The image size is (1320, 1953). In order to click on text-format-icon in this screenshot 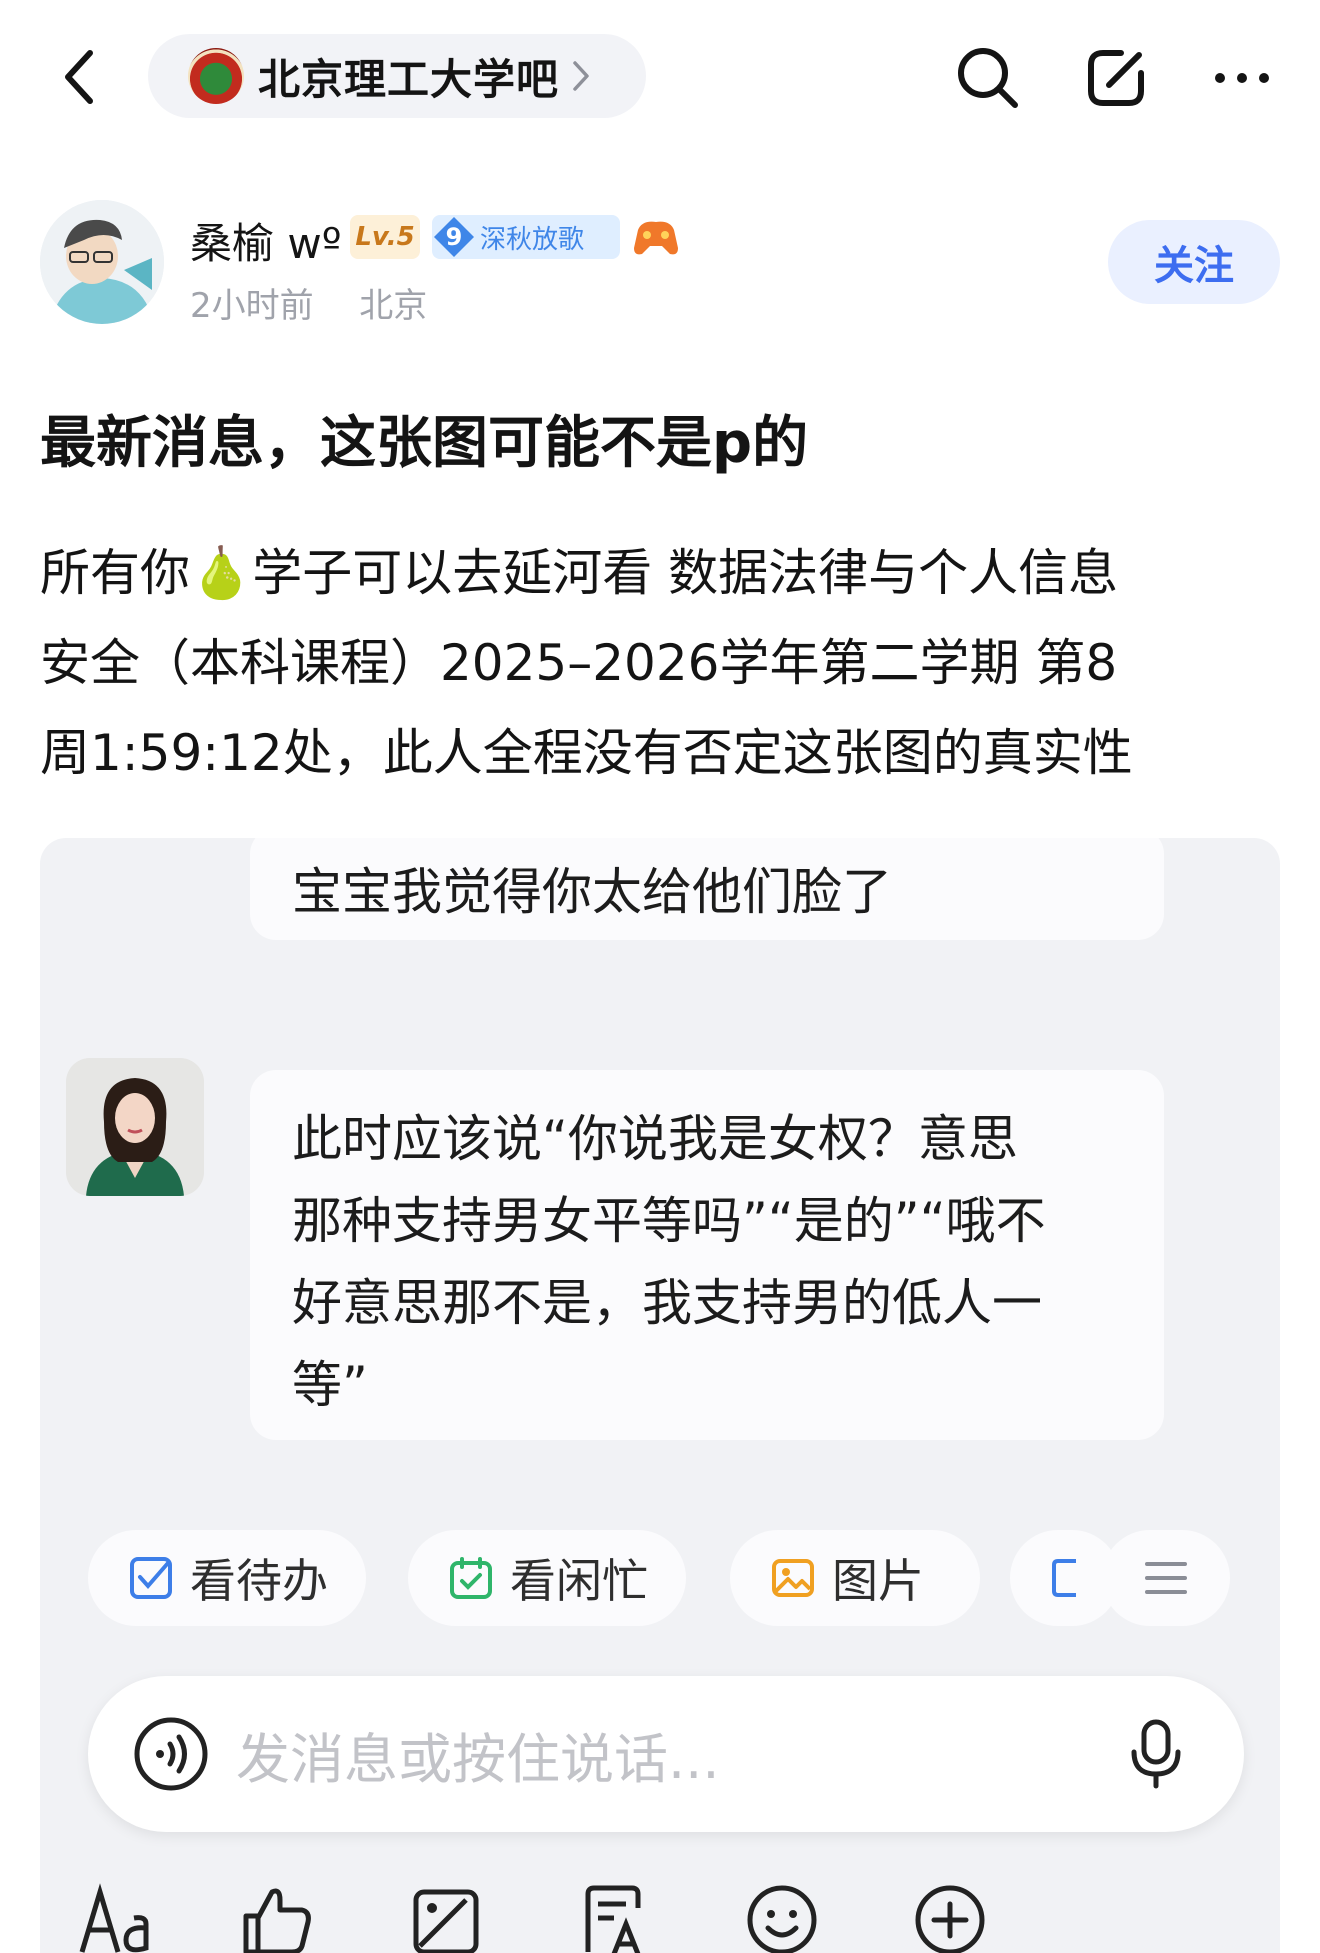, I will do `click(114, 1918)`.